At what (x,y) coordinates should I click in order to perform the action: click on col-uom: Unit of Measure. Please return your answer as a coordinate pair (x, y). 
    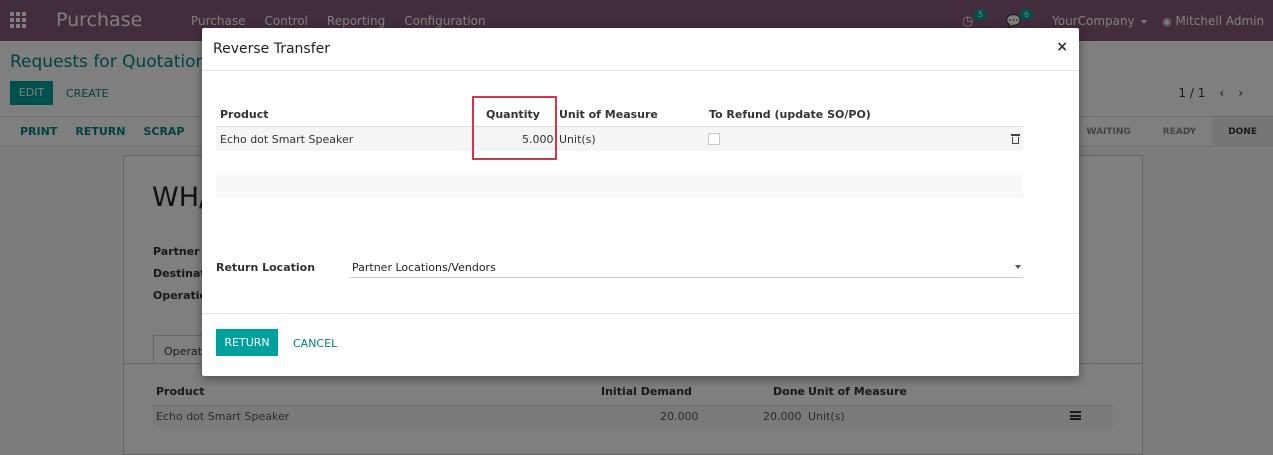
    Looking at the image, I should click on (608, 114).